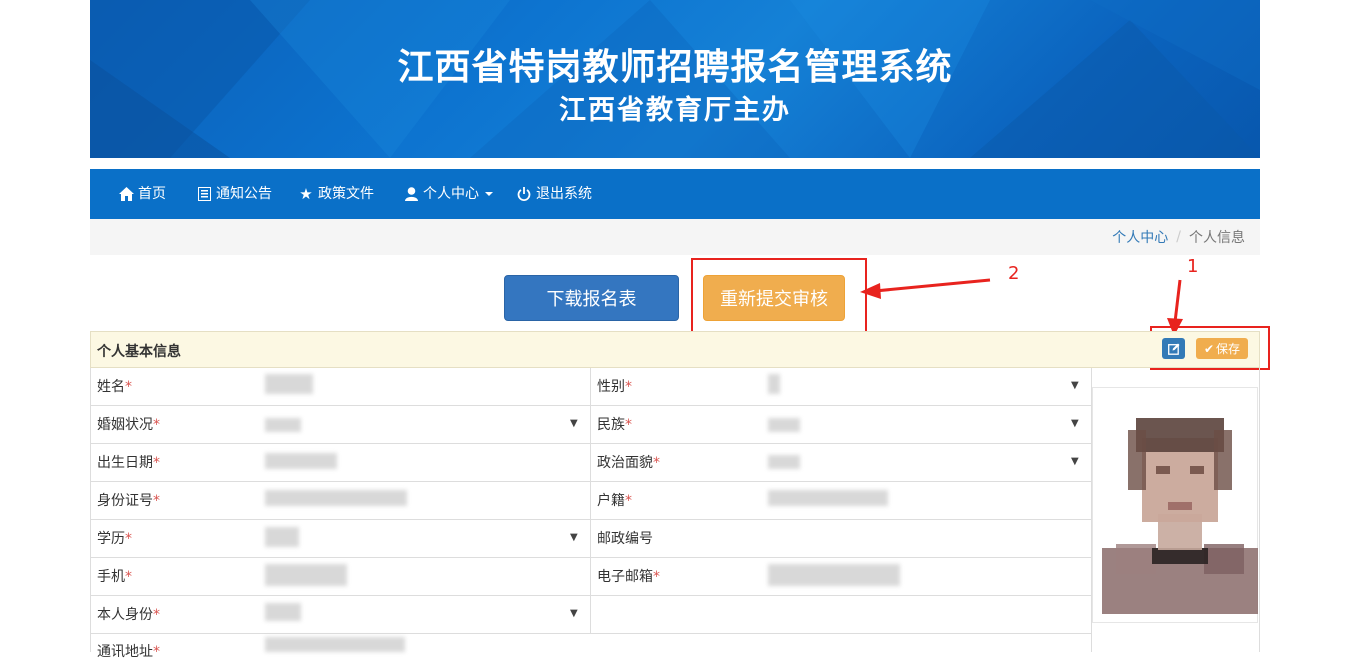 This screenshot has width=1350, height=661. I want to click on gender-select, so click(774, 384).